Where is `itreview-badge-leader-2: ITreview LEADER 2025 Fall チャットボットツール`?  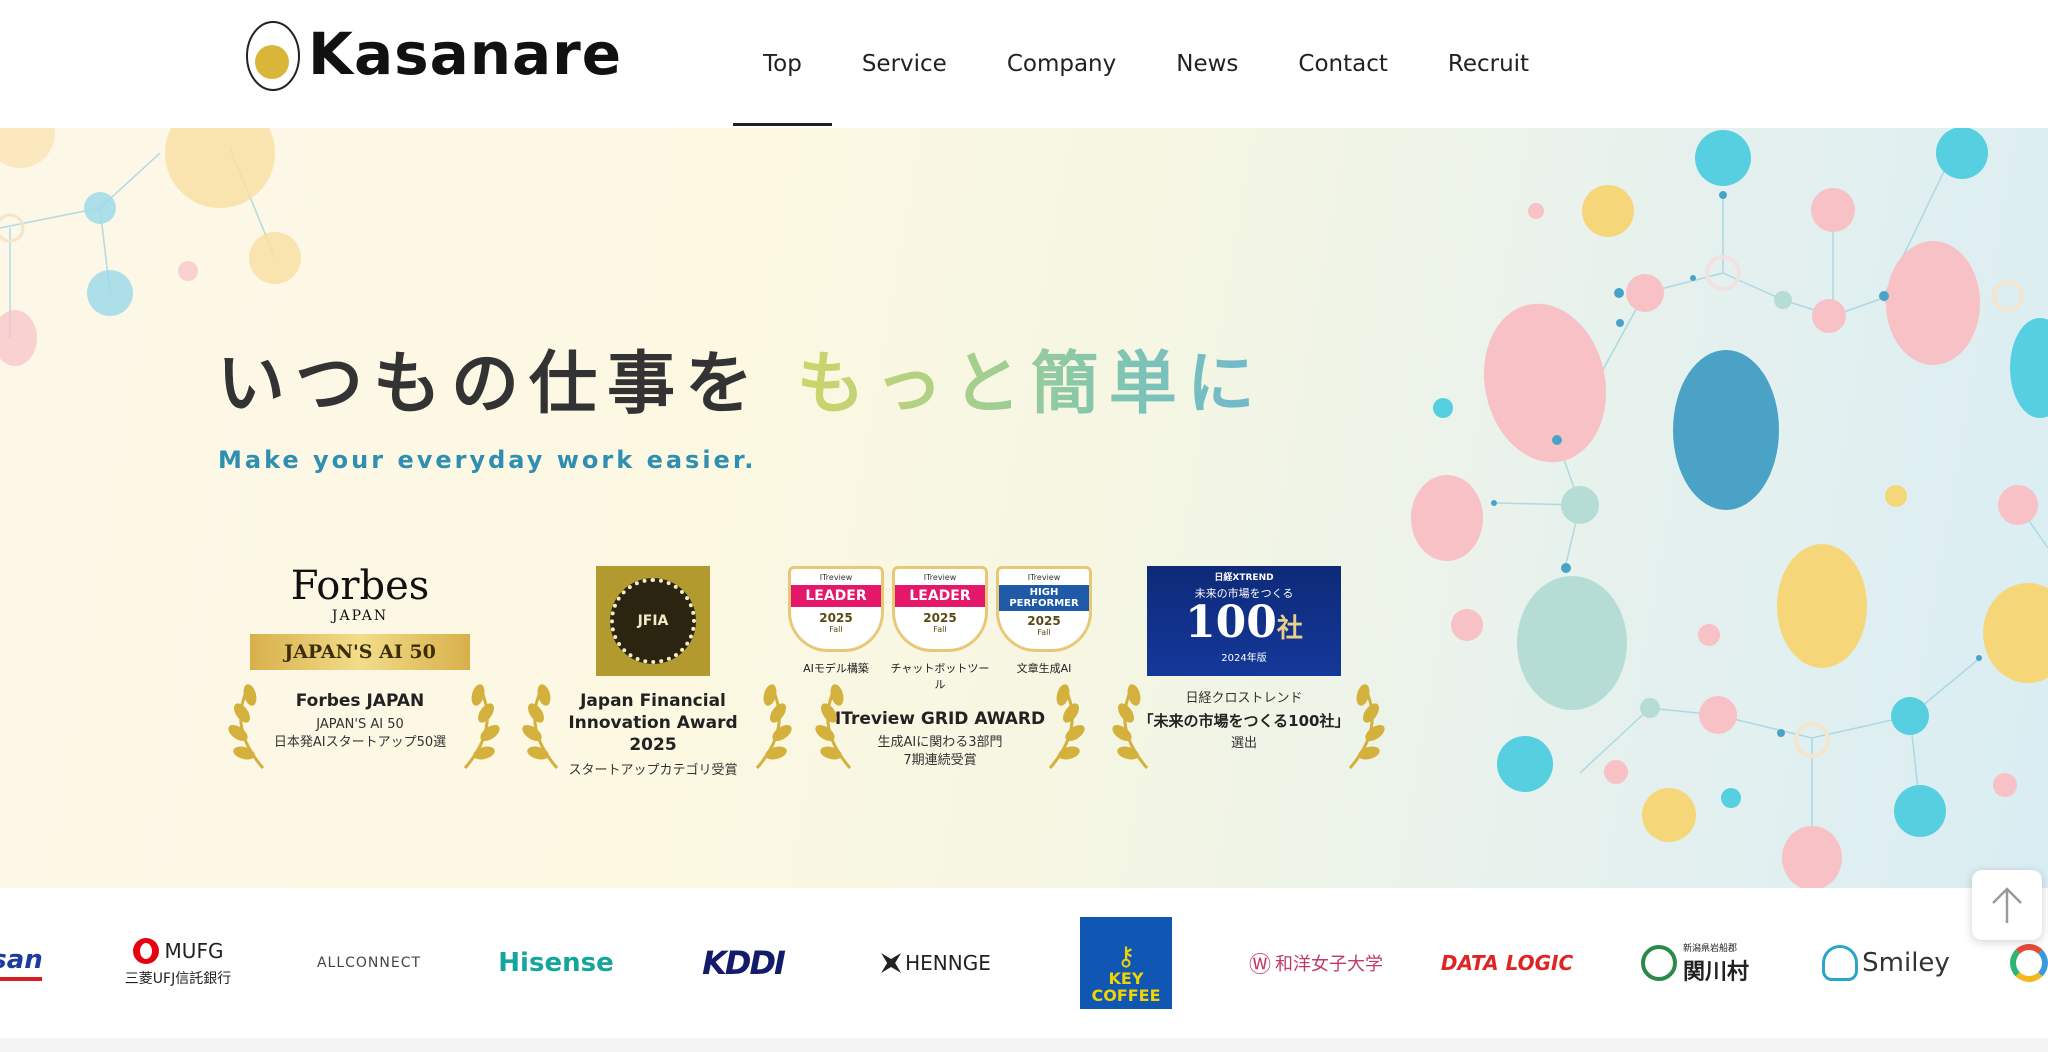
itreview-badge-leader-2: ITreview LEADER 2025 Fall チャットボットツール is located at coordinates (940, 629).